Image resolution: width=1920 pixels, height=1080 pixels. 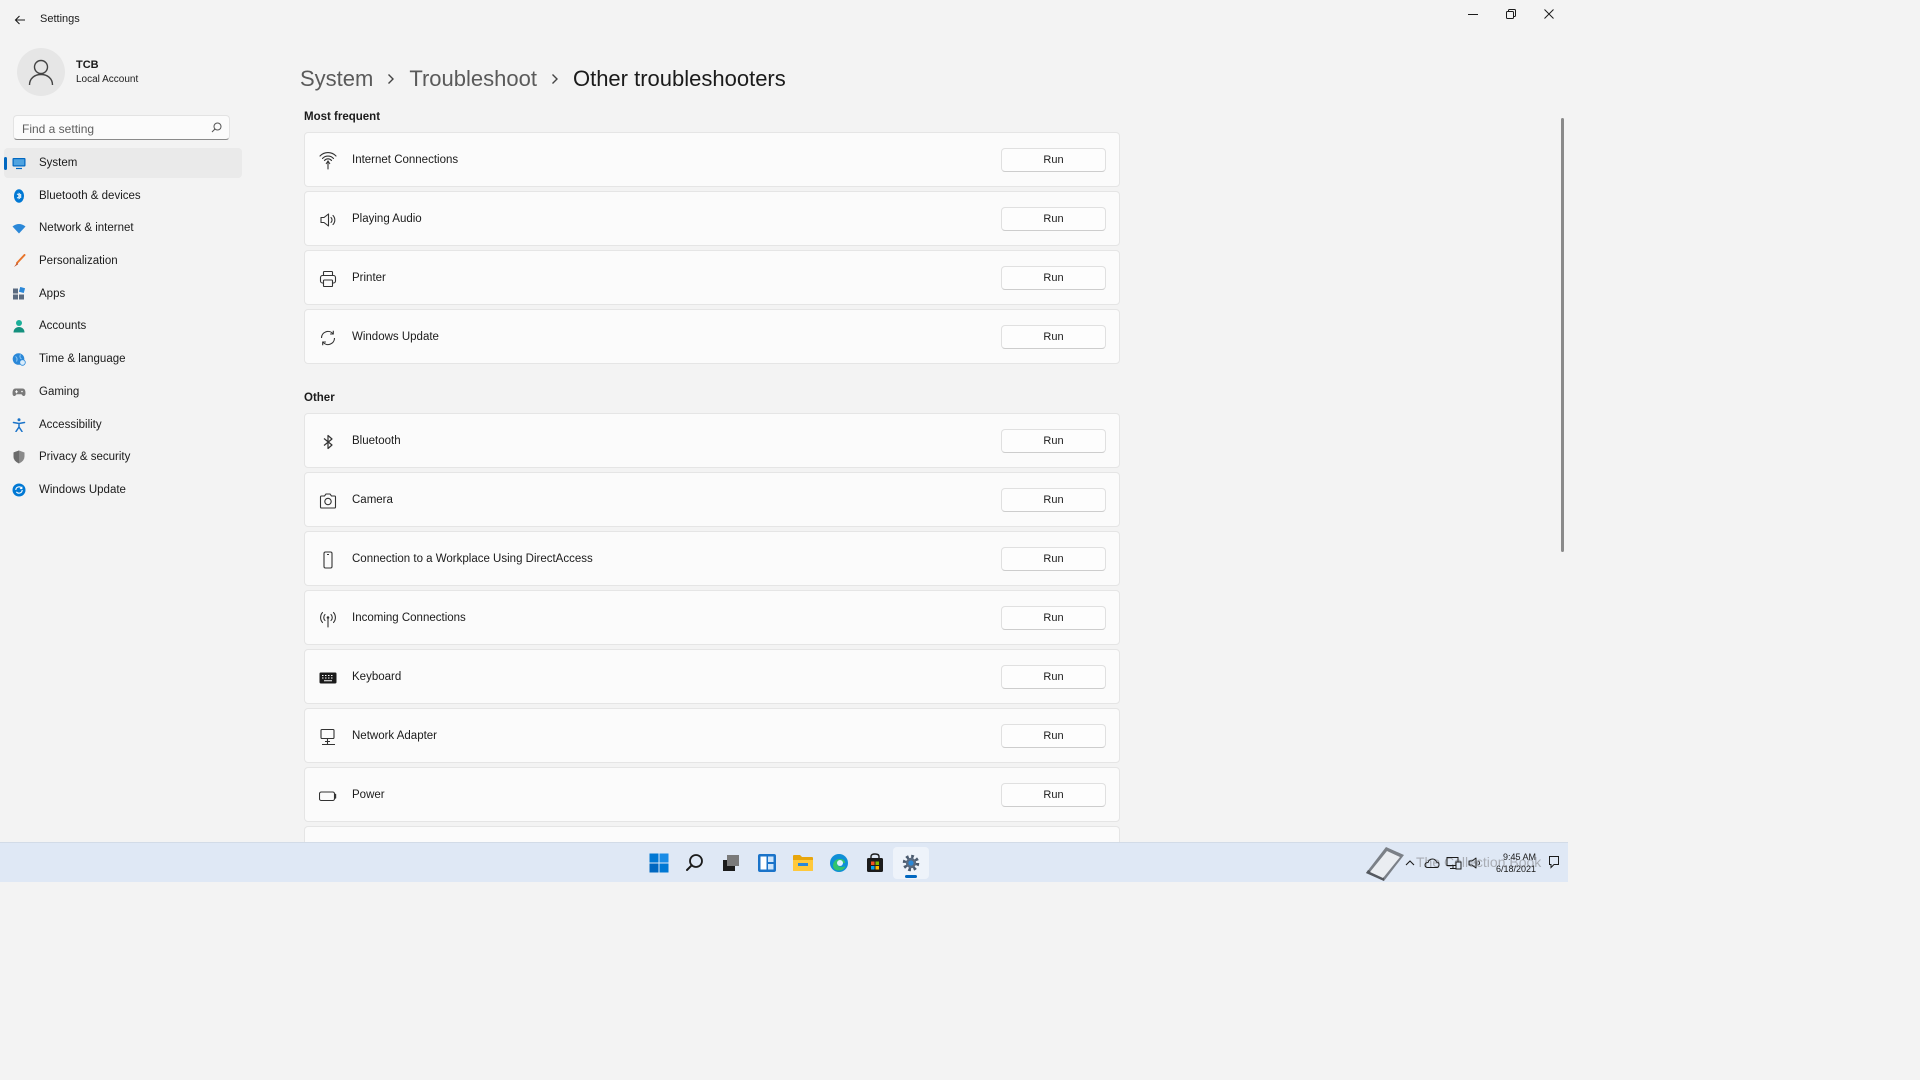 I want to click on onedrive-button, so click(x=1432, y=863).